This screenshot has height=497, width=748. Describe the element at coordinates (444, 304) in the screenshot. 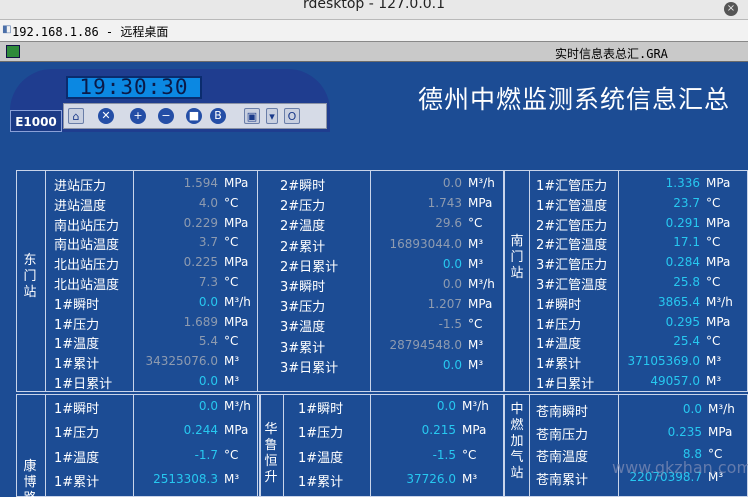

I see `row-value: 1.207` at that location.